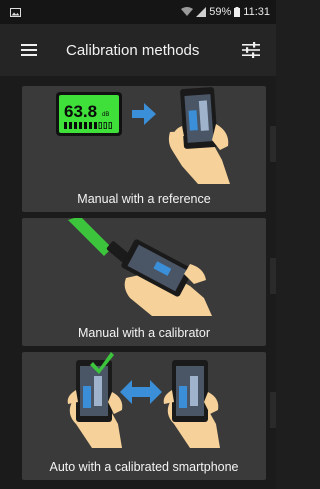 Image resolution: width=320 pixels, height=489 pixels. I want to click on hand-holding-phone-left-icon, so click(95, 404).